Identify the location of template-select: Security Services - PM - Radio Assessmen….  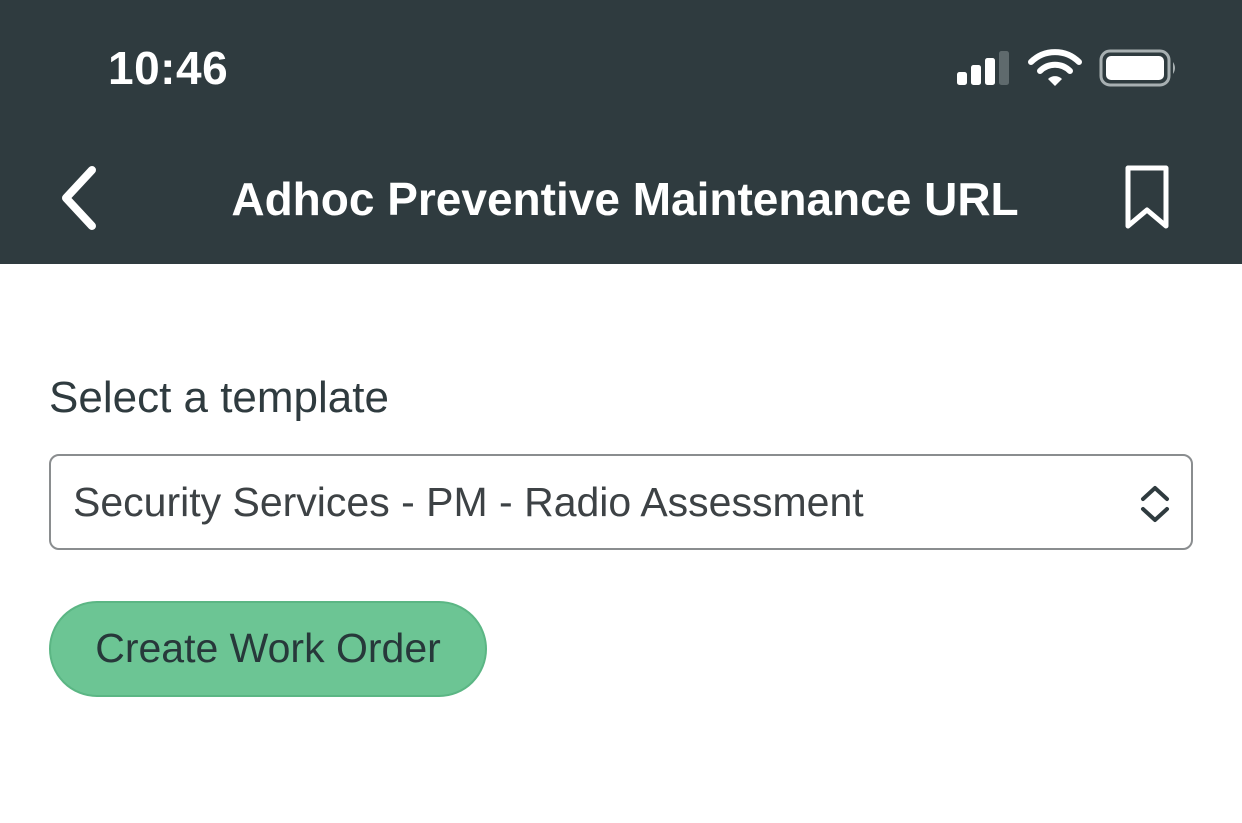
(621, 502).